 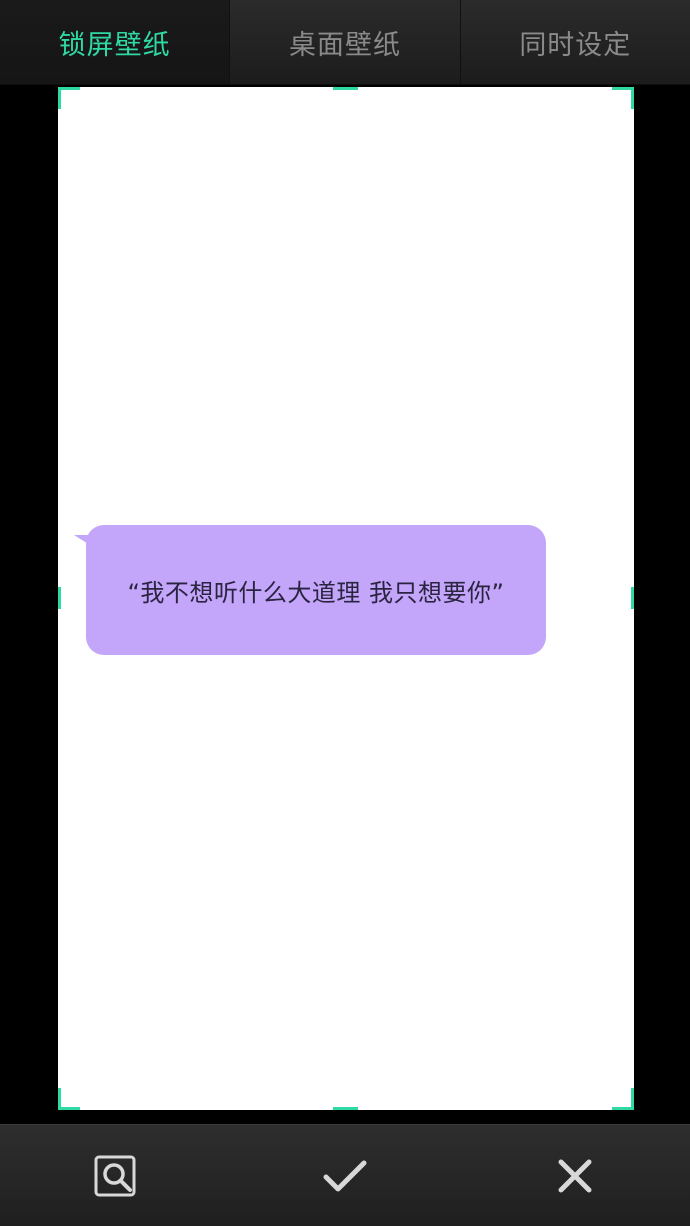 What do you see at coordinates (623, 98) in the screenshot?
I see `crop-corner-top-right` at bounding box center [623, 98].